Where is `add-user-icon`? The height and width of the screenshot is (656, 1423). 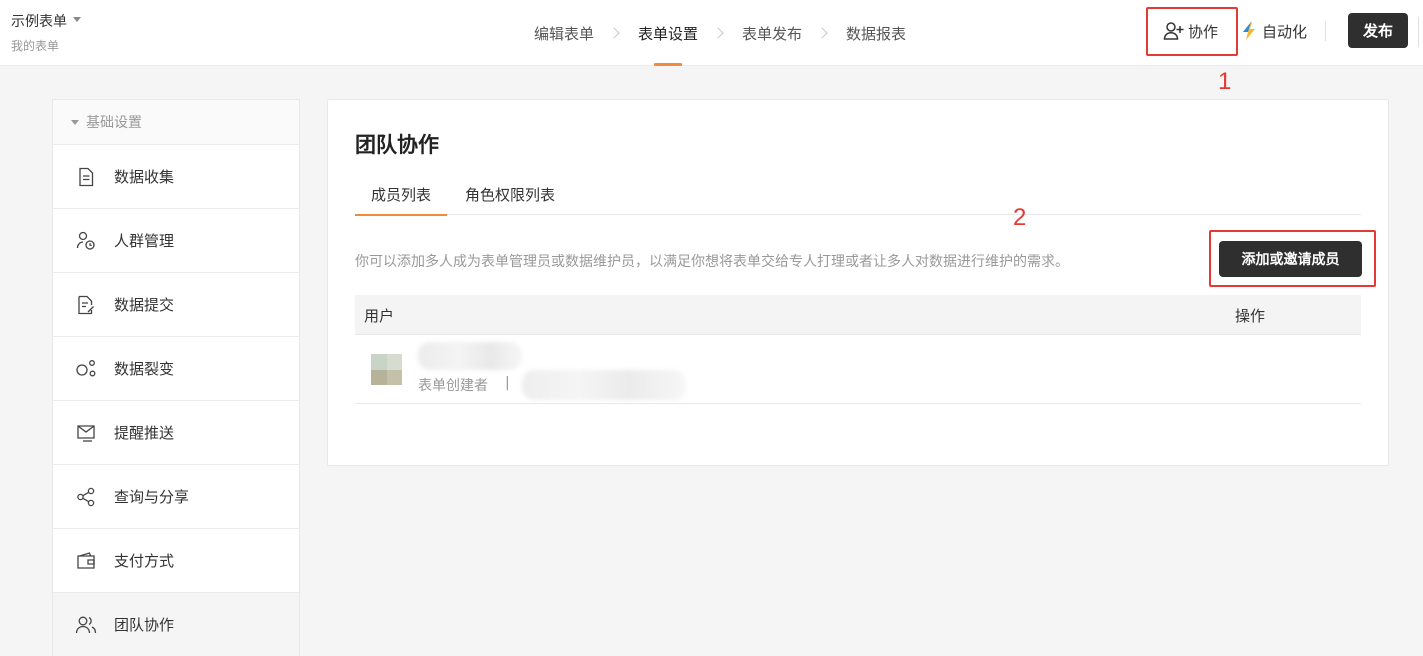 add-user-icon is located at coordinates (1173, 31).